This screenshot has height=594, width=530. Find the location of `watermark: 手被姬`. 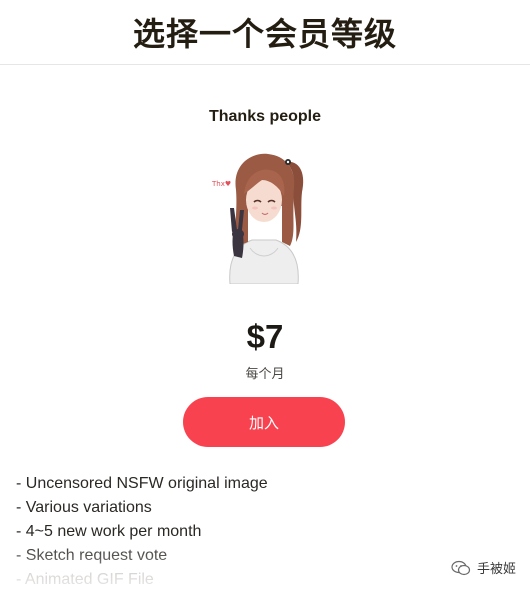

watermark: 手被姬 is located at coordinates (483, 567).